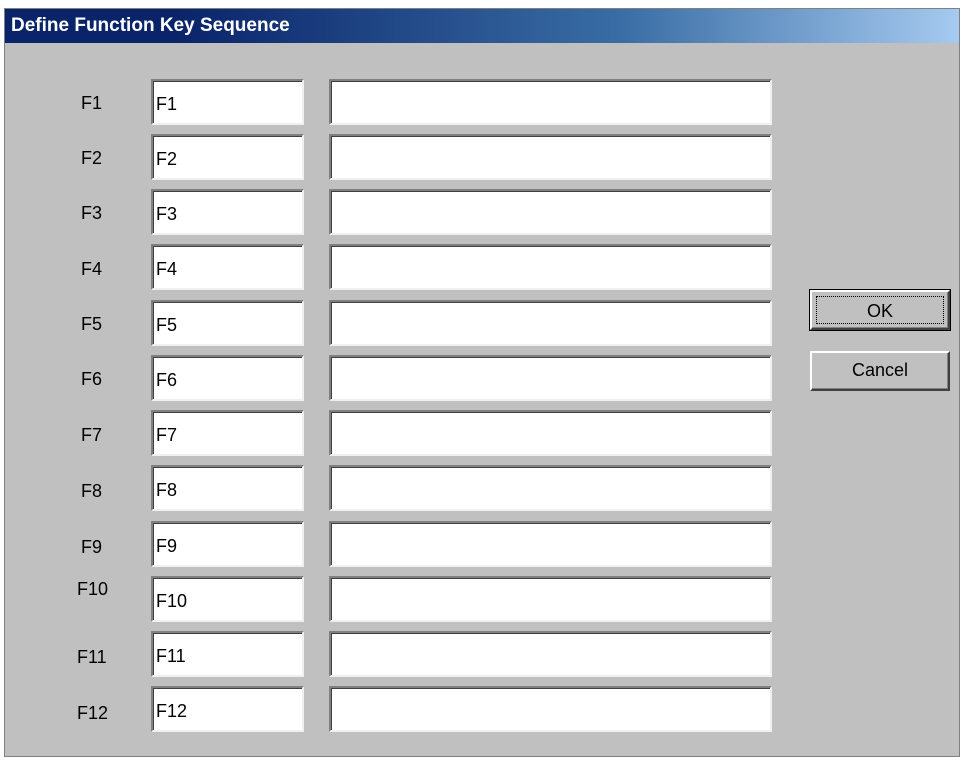 This screenshot has width=964, height=761. I want to click on cancel-button: Cancel, so click(880, 371).